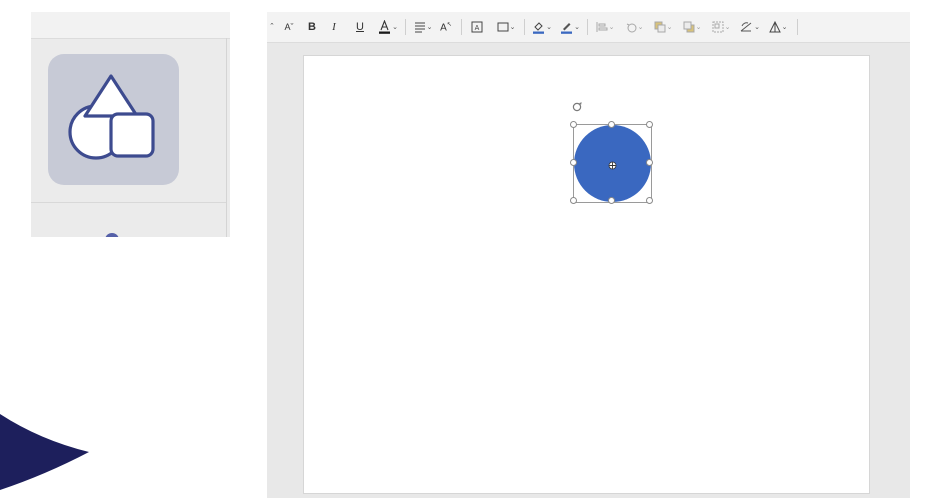 The width and height of the screenshot is (928, 498). What do you see at coordinates (649, 124) in the screenshot?
I see `resize-handle-top-right` at bounding box center [649, 124].